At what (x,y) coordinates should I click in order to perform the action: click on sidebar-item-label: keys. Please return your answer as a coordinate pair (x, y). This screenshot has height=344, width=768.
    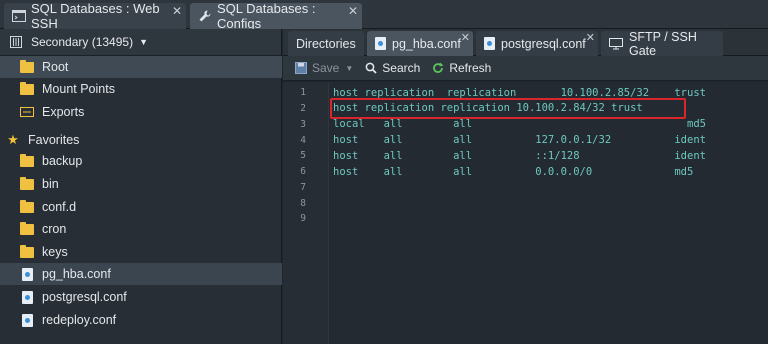
    Looking at the image, I should click on (55, 252).